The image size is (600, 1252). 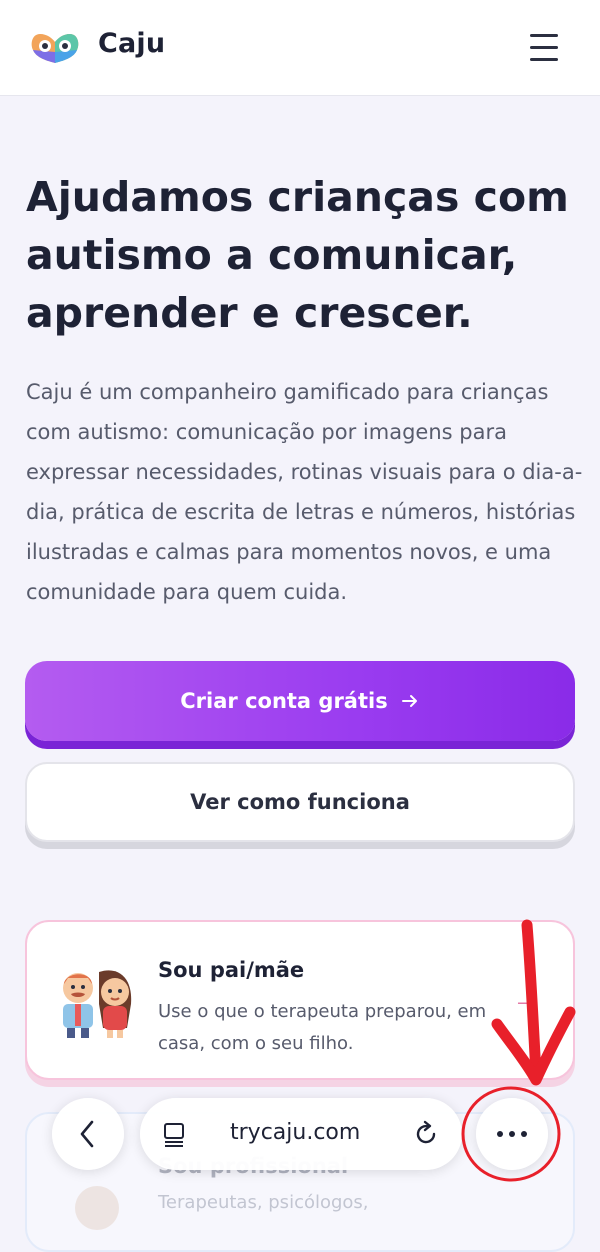 I want to click on see-how-it-works-label: Ver como funciona, so click(x=300, y=802).